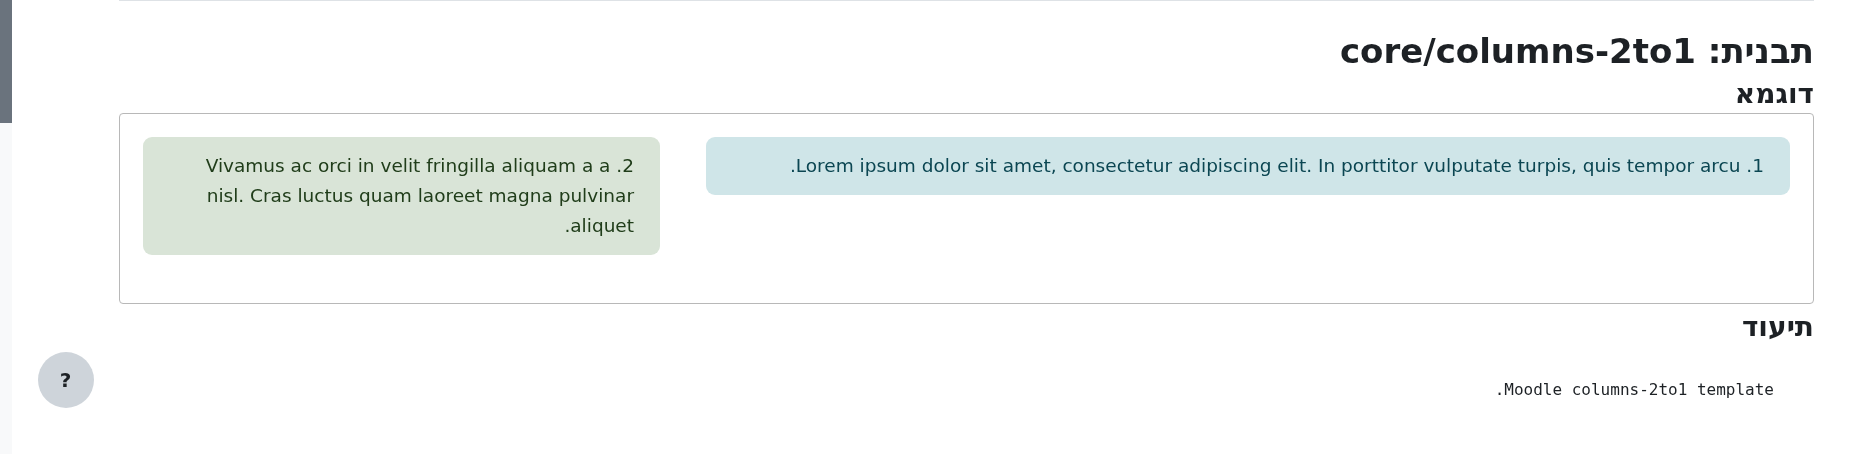  I want to click on section-heading: תיעוד, so click(1777, 327).